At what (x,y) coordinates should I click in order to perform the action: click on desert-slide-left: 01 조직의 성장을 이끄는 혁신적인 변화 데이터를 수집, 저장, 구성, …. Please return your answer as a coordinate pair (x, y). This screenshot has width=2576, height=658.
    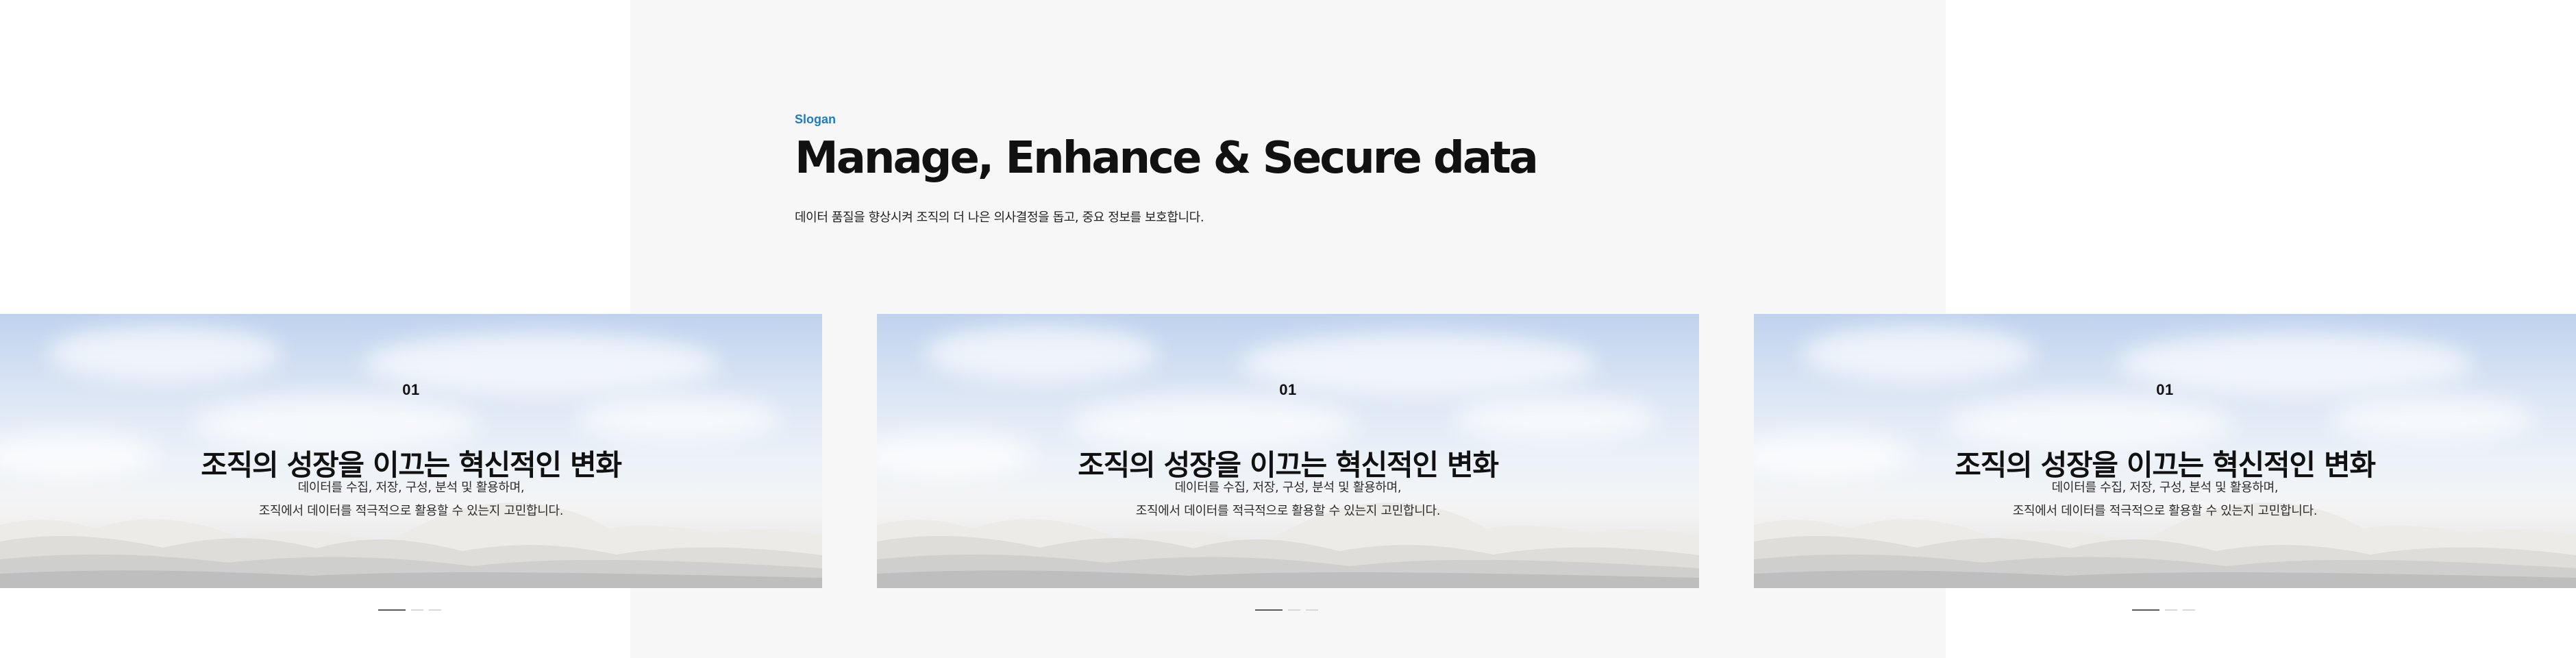
    Looking at the image, I should click on (411, 451).